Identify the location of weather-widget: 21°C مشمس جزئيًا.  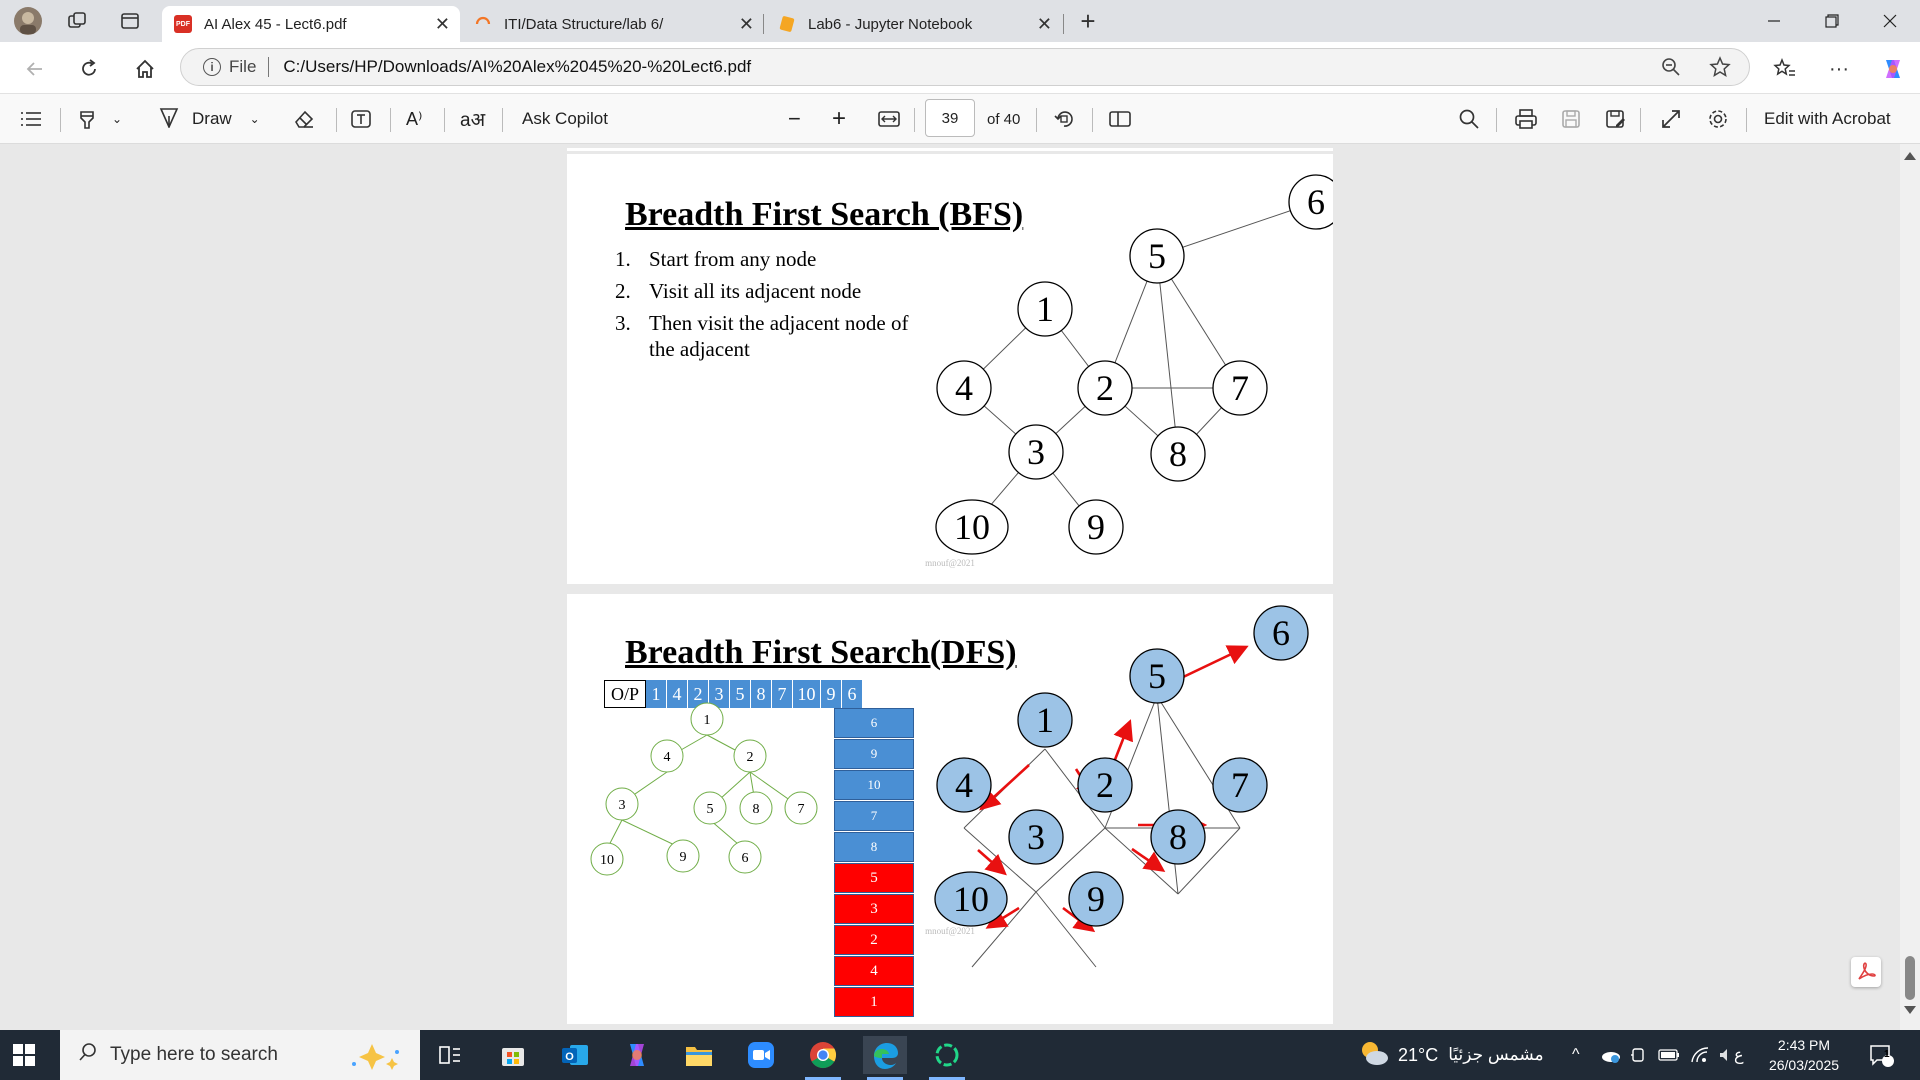
(1451, 1055).